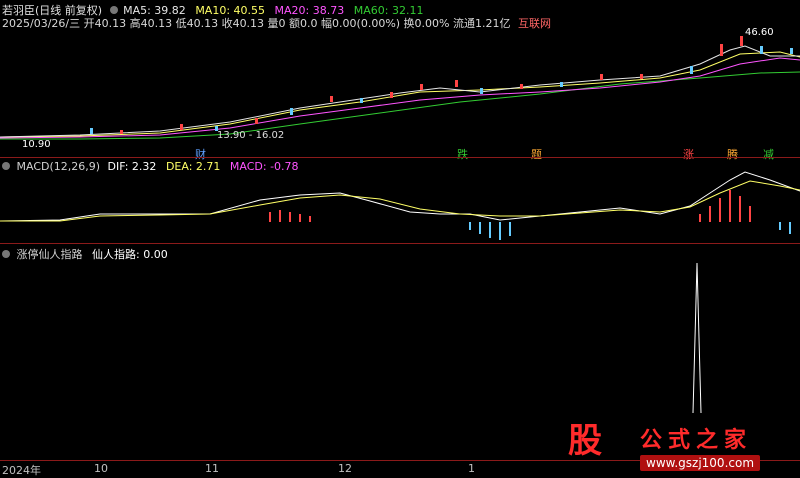 The height and width of the screenshot is (478, 800). What do you see at coordinates (36, 144) in the screenshot?
I see `low-price-label: 10.90` at bounding box center [36, 144].